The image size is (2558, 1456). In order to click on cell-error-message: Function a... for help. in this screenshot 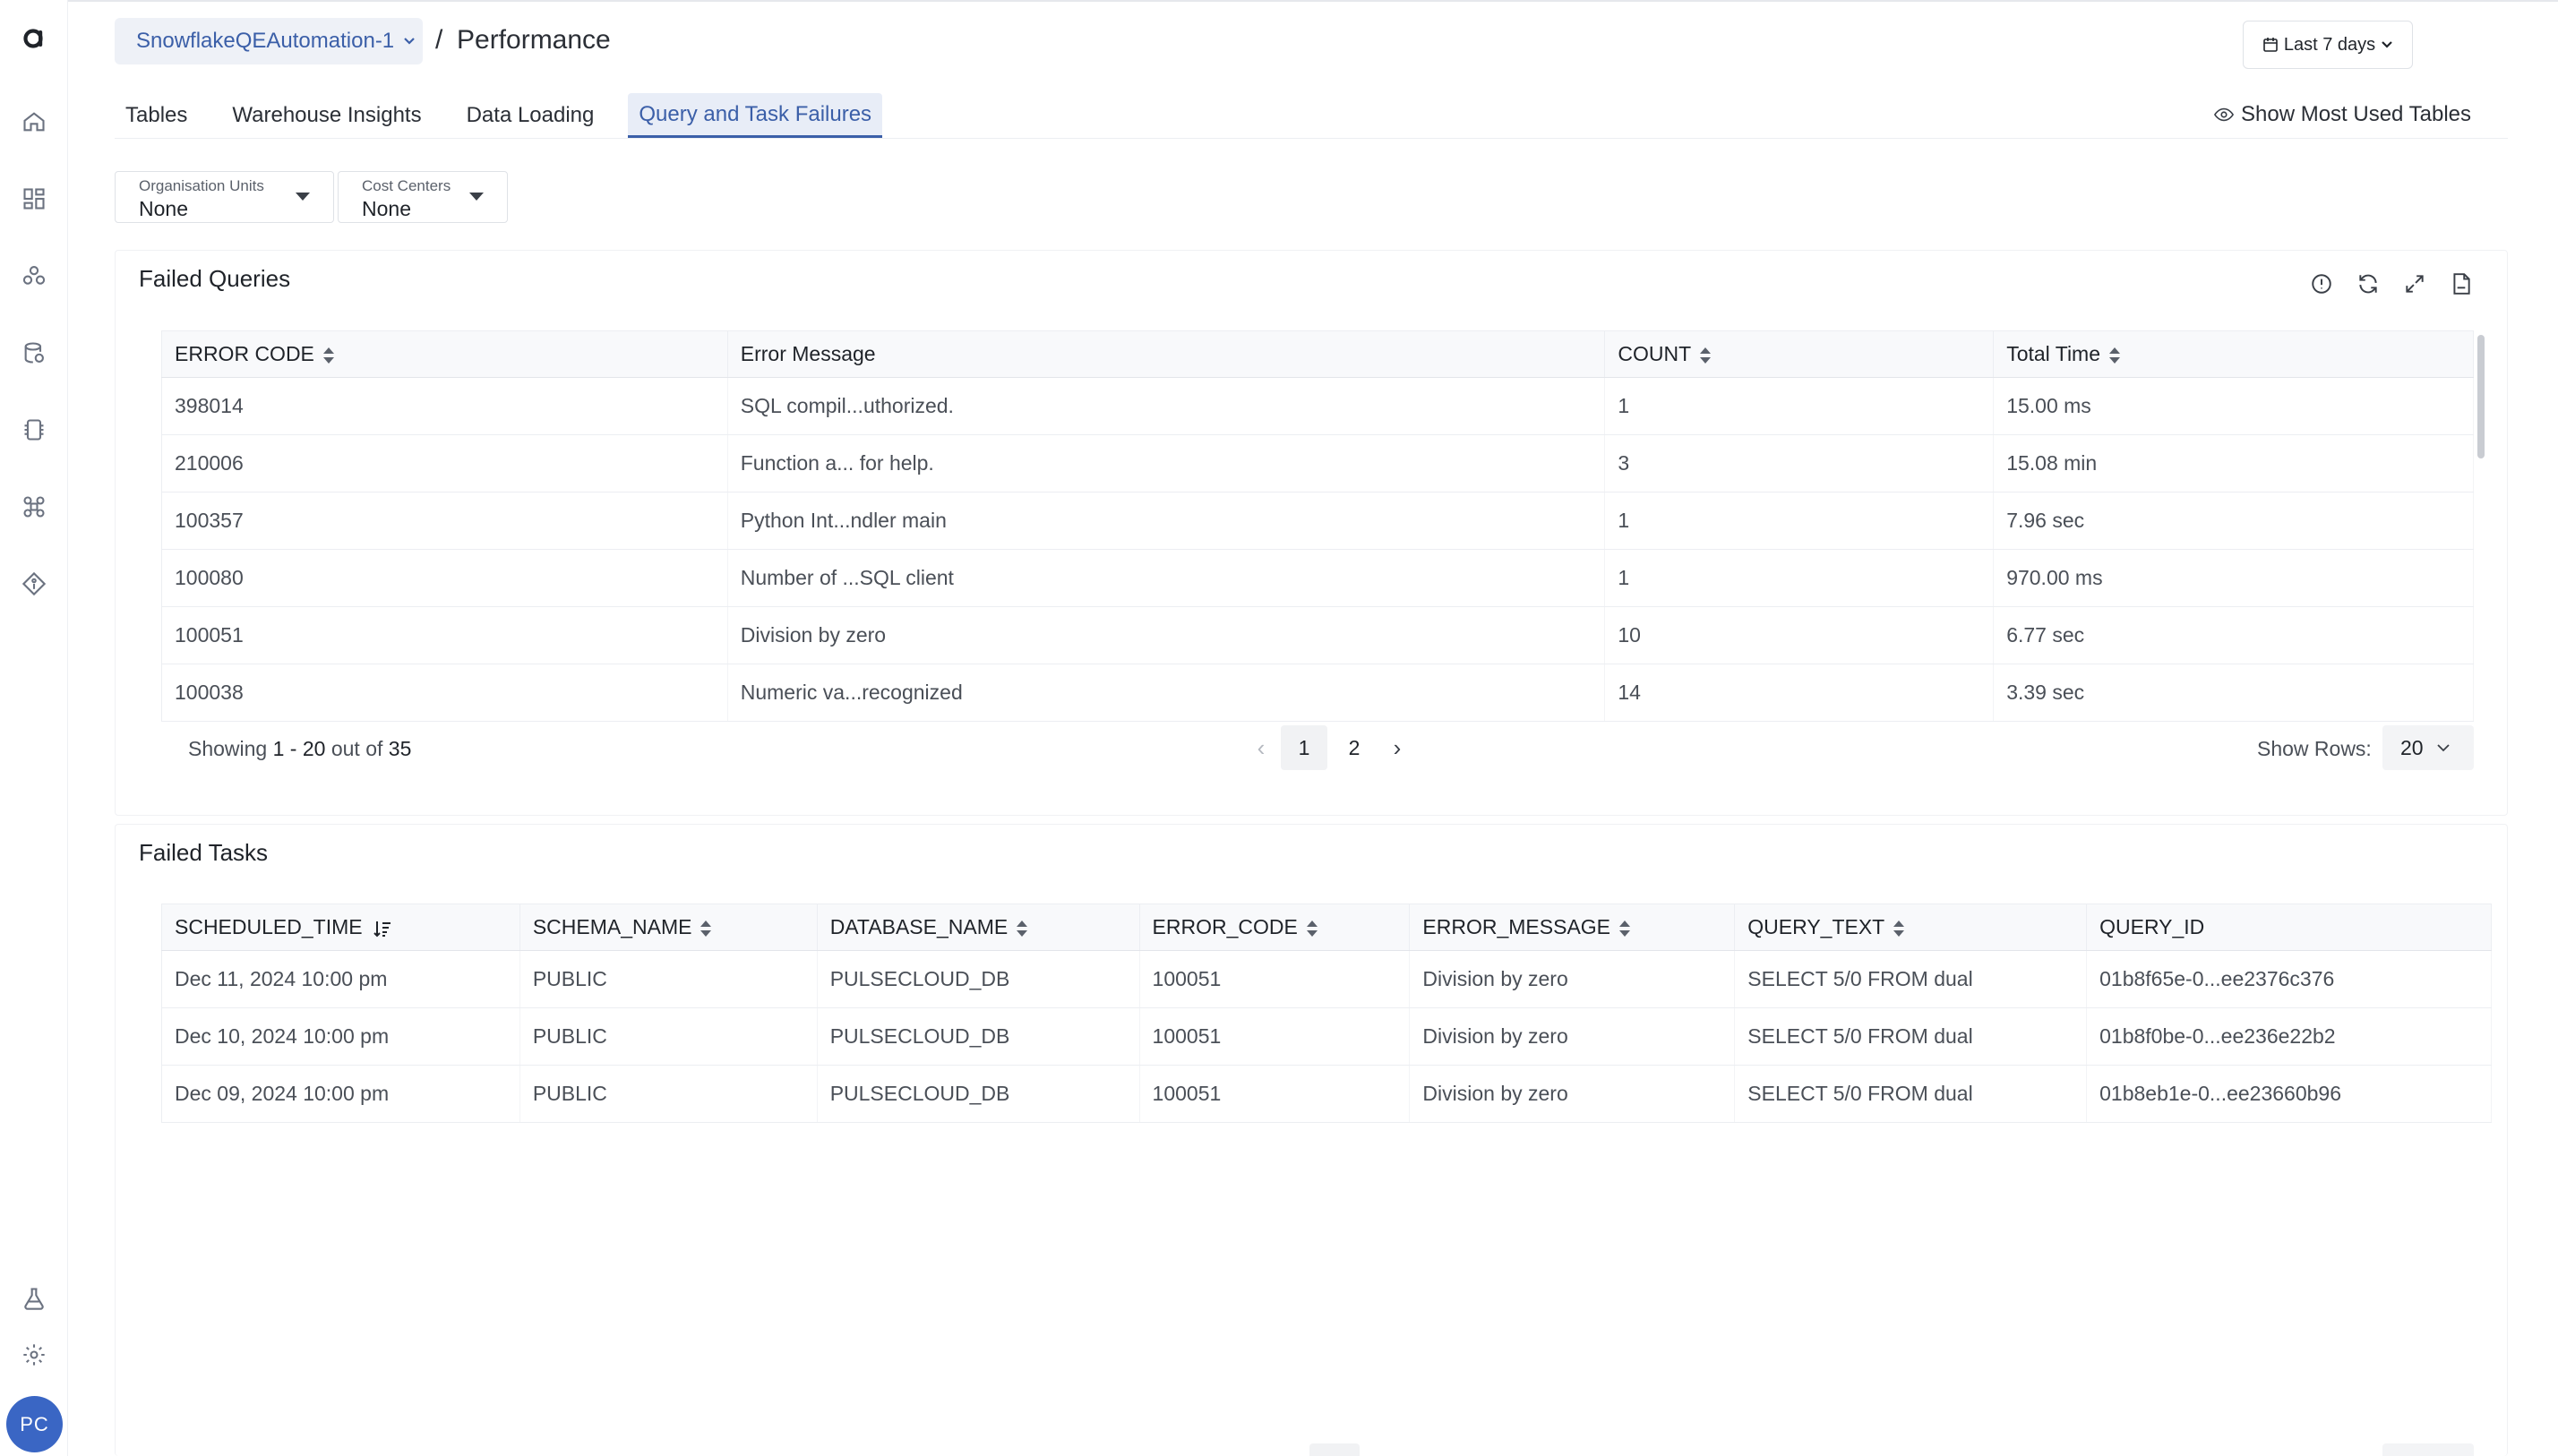, I will do `click(1167, 463)`.